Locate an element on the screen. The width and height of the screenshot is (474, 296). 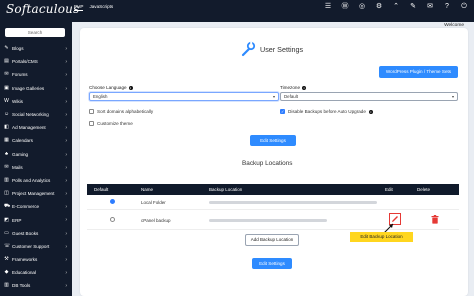
customize-theme-label: Customize theme is located at coordinates (115, 123).